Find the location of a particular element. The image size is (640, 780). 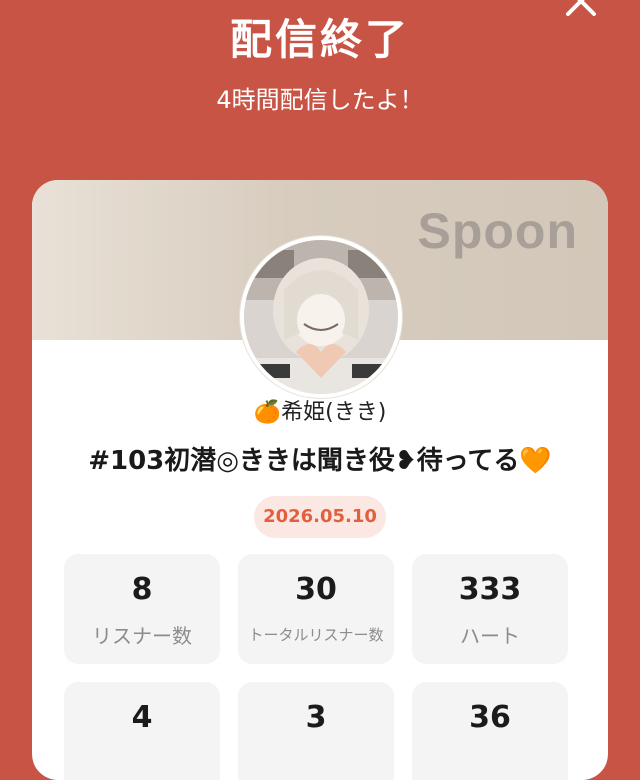

page-title: 配信終了 is located at coordinates (319, 39).